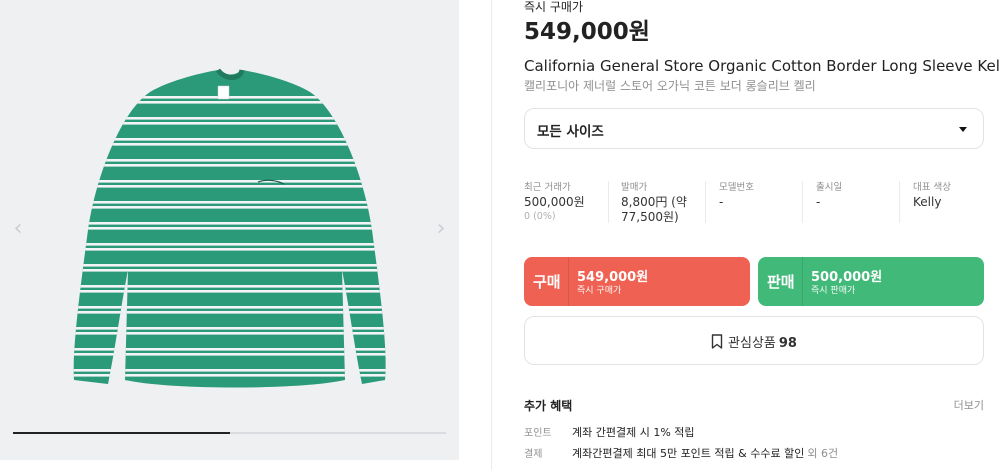  What do you see at coordinates (833, 291) in the screenshot?
I see `sell-button-subtitle: 즉시 판매가` at bounding box center [833, 291].